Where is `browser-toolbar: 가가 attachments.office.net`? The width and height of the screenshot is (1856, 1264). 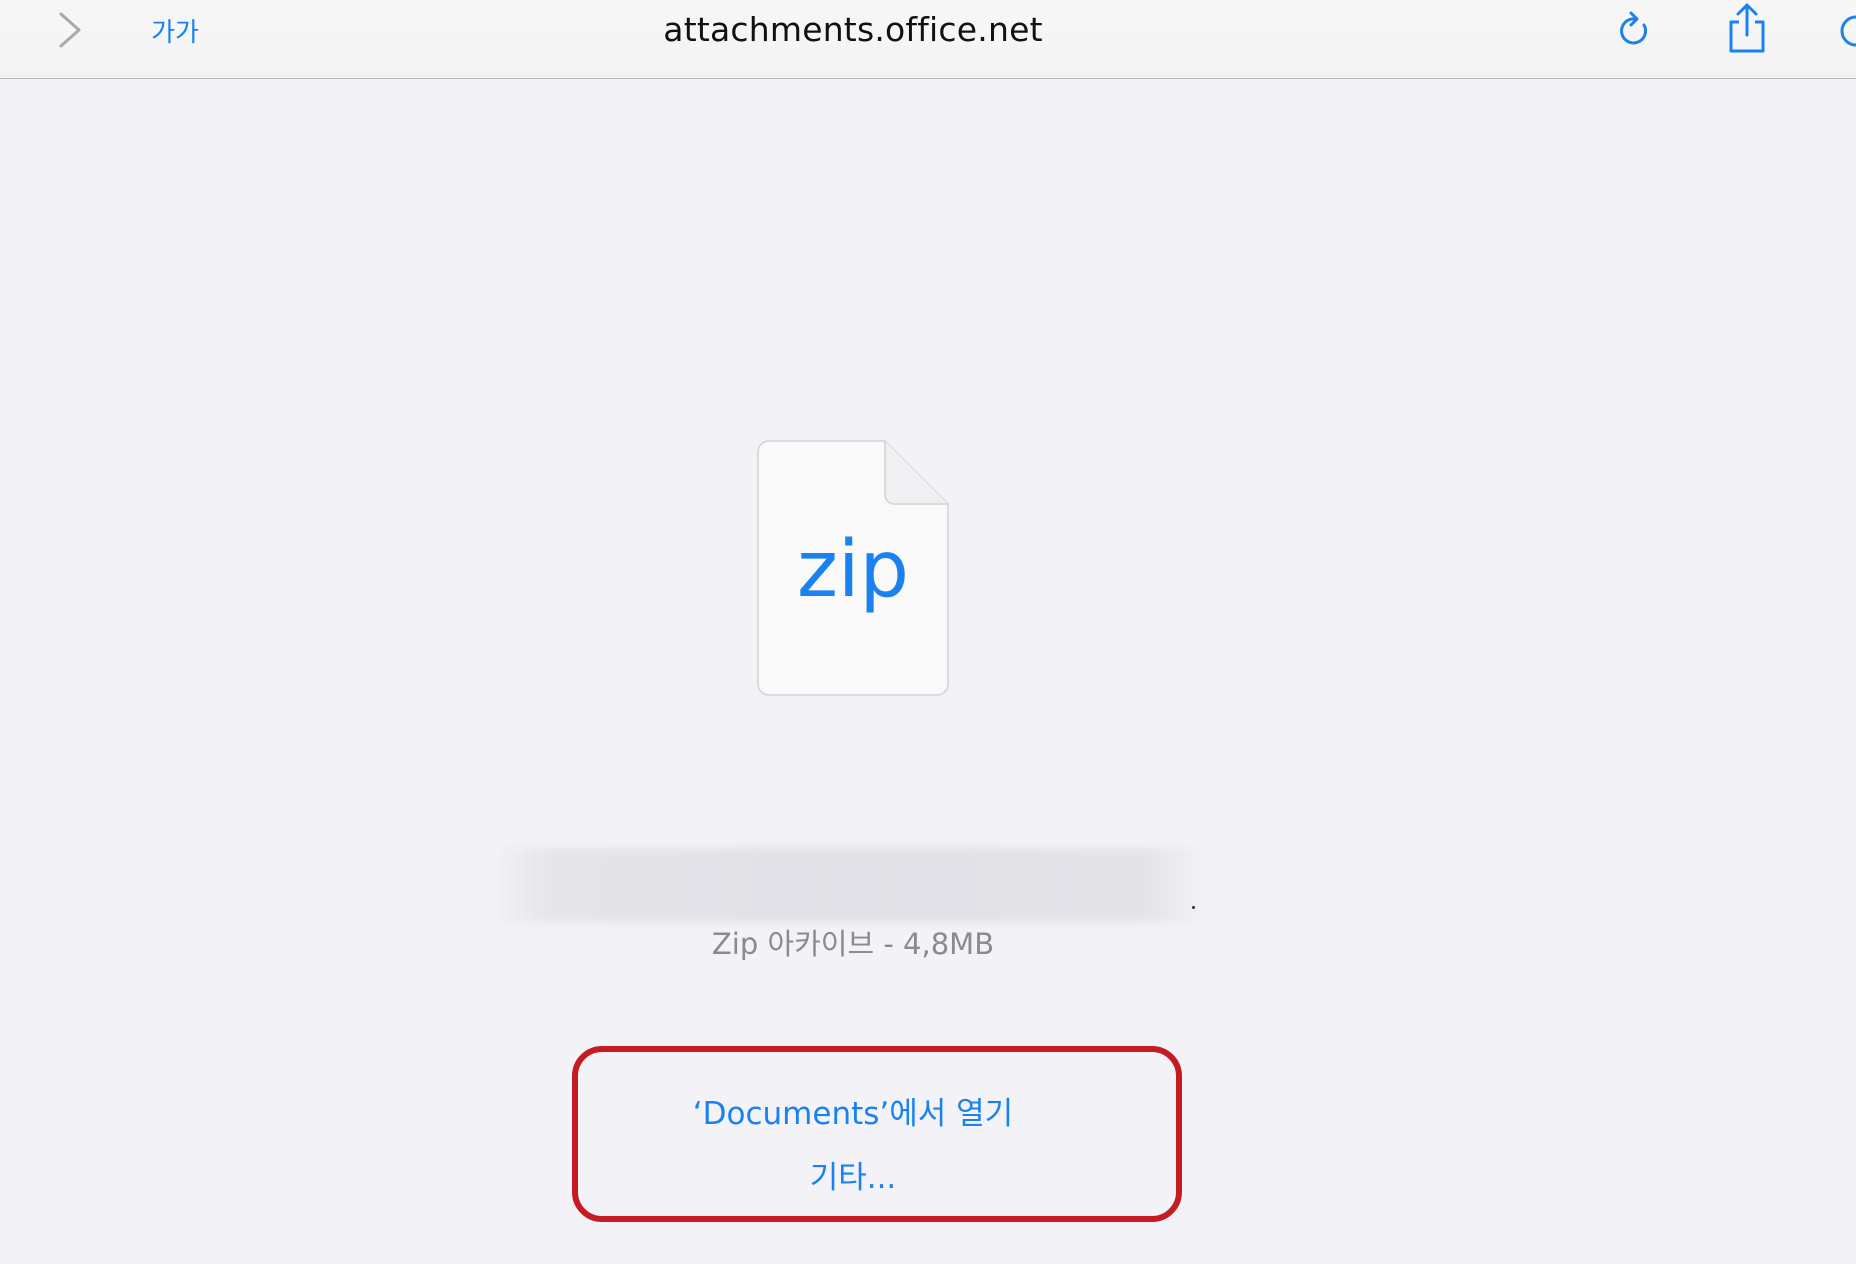 browser-toolbar: 가가 attachments.office.net is located at coordinates (928, 39).